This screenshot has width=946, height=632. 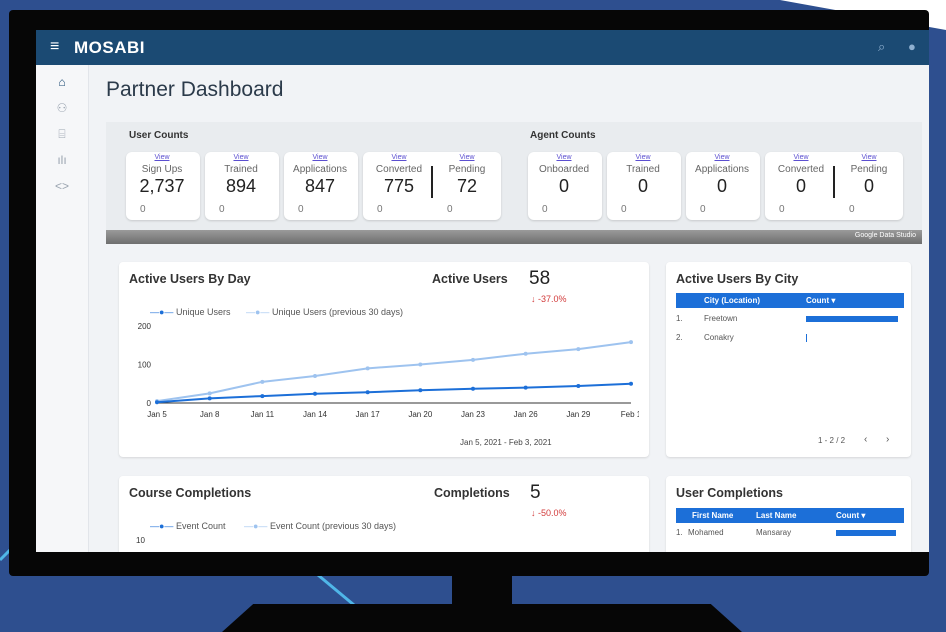 I want to click on card-label: Sign Ups, so click(x=162, y=169).